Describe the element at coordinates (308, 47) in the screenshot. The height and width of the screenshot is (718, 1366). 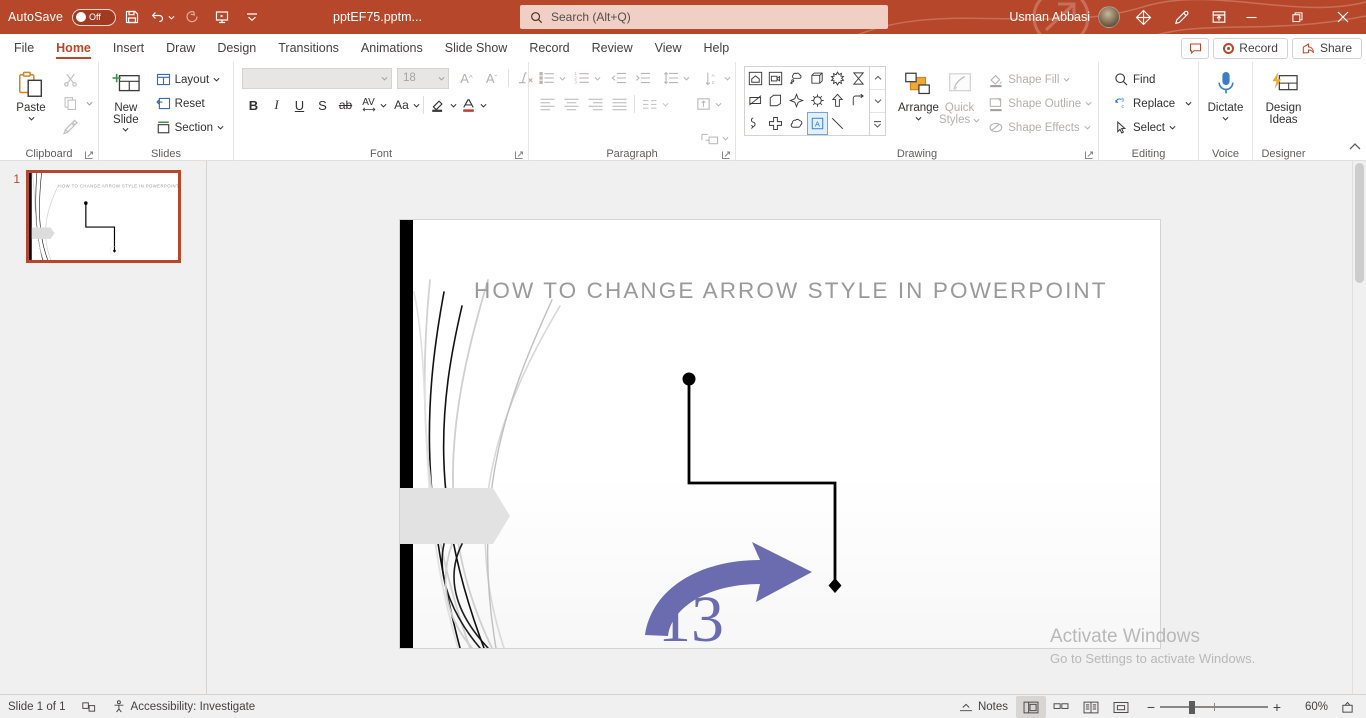
I see `tab-transitions: Transitions` at that location.